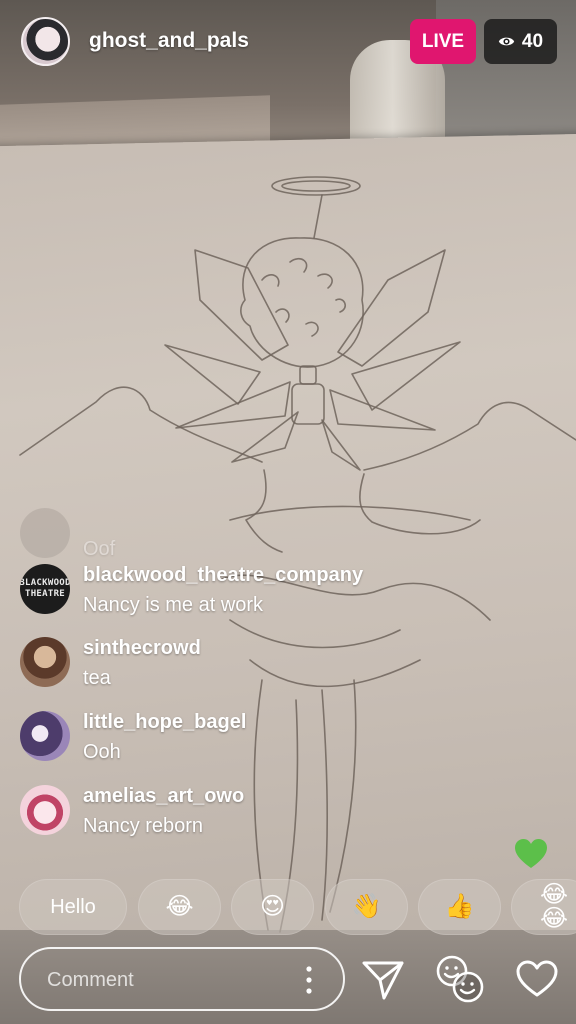  What do you see at coordinates (280, 744) in the screenshot?
I see `comment-item: little_hope_bagel Ooh` at bounding box center [280, 744].